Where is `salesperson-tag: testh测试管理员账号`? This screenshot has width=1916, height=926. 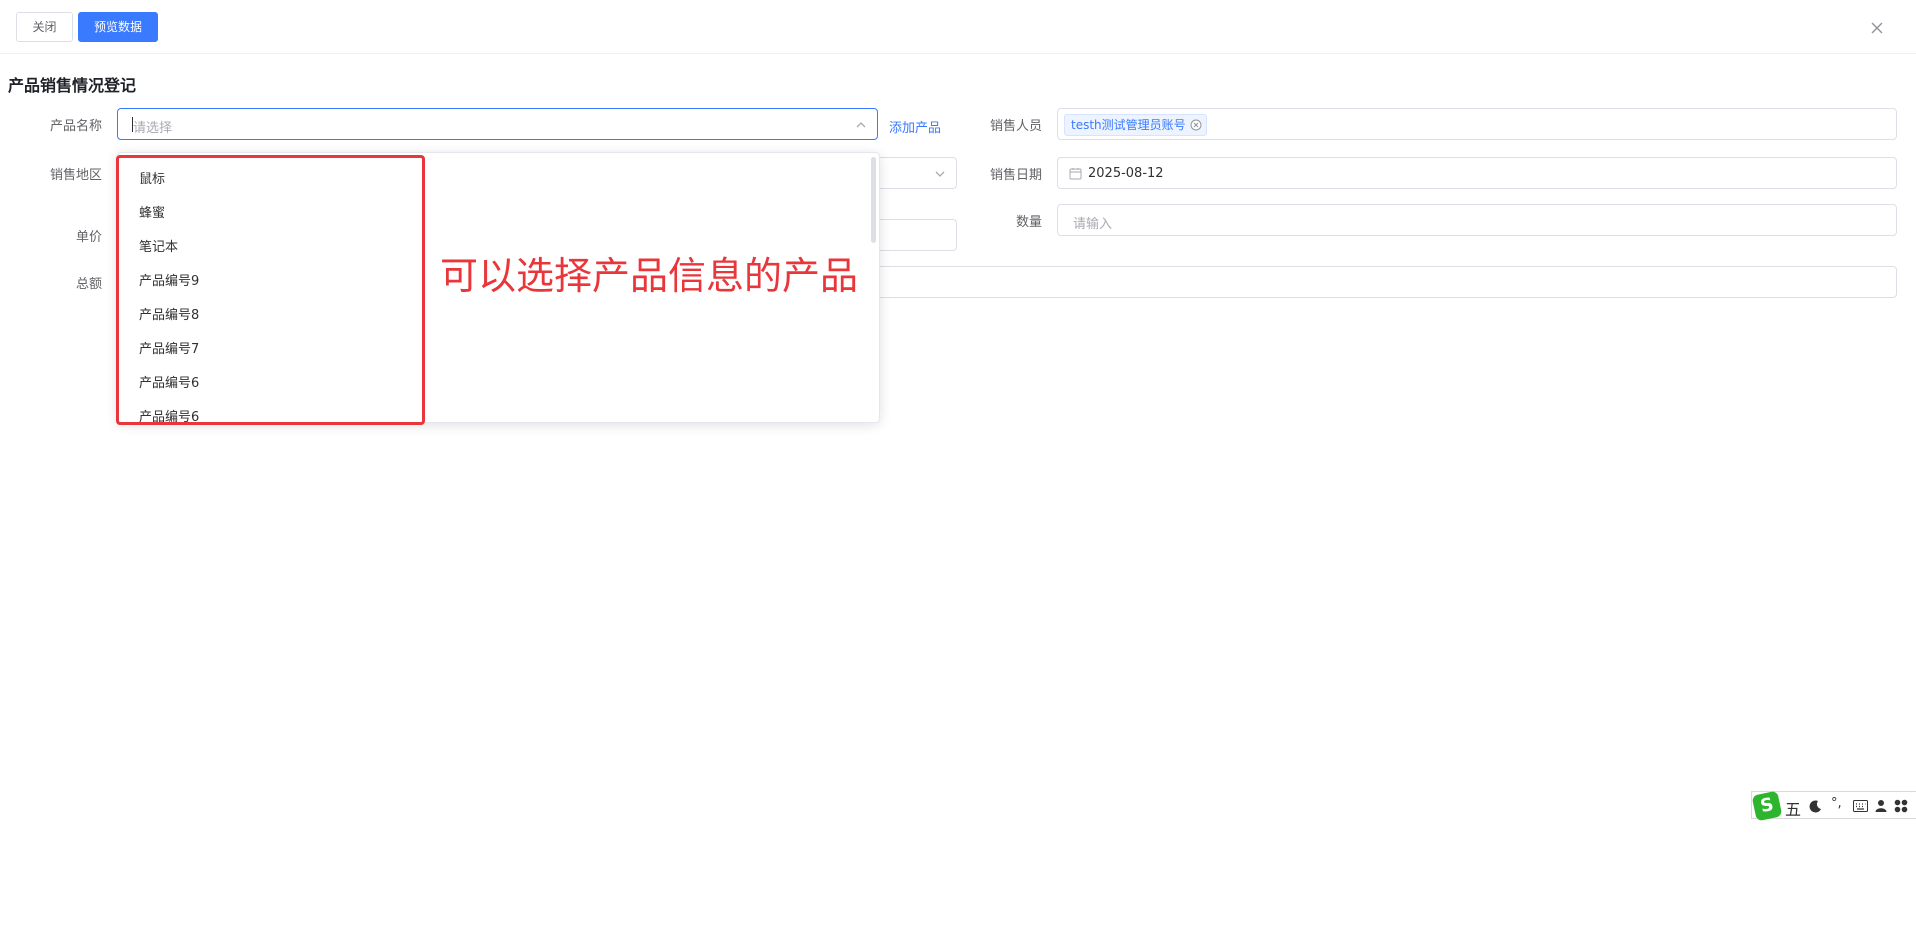 salesperson-tag: testh测试管理员账号 is located at coordinates (1135, 125).